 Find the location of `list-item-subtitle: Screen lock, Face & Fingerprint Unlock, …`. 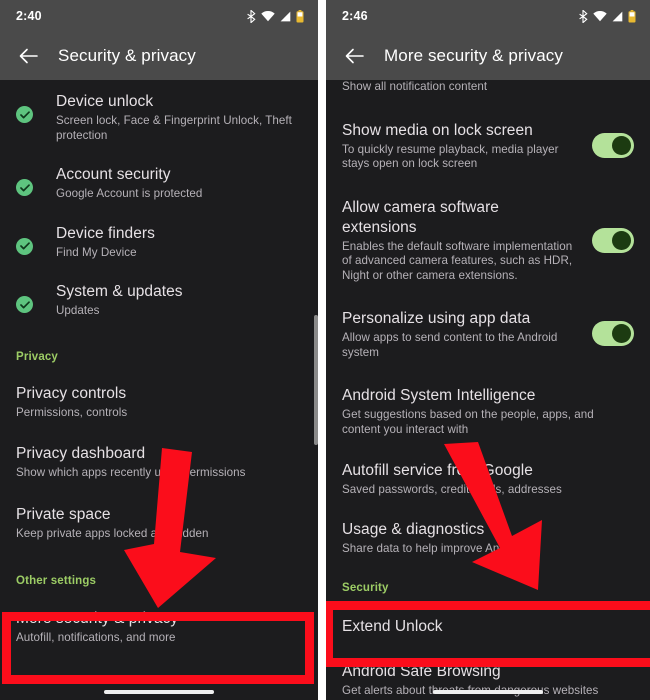

list-item-subtitle: Screen lock, Face & Fingerprint Unlock, … is located at coordinates (174, 128).